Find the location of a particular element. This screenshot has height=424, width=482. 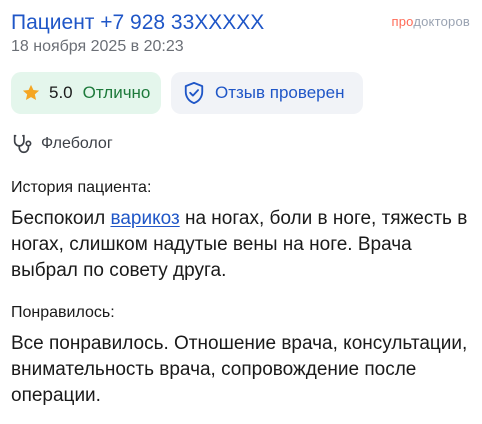

doctor-specialty: Флеболог is located at coordinates (62, 144).